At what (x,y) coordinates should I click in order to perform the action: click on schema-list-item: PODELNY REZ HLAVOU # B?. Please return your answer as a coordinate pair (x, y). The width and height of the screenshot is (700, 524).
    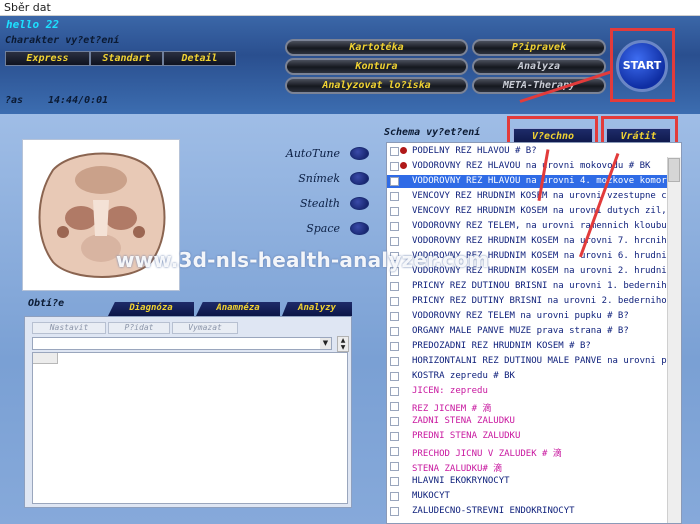
    Looking at the image, I should click on (527, 151).